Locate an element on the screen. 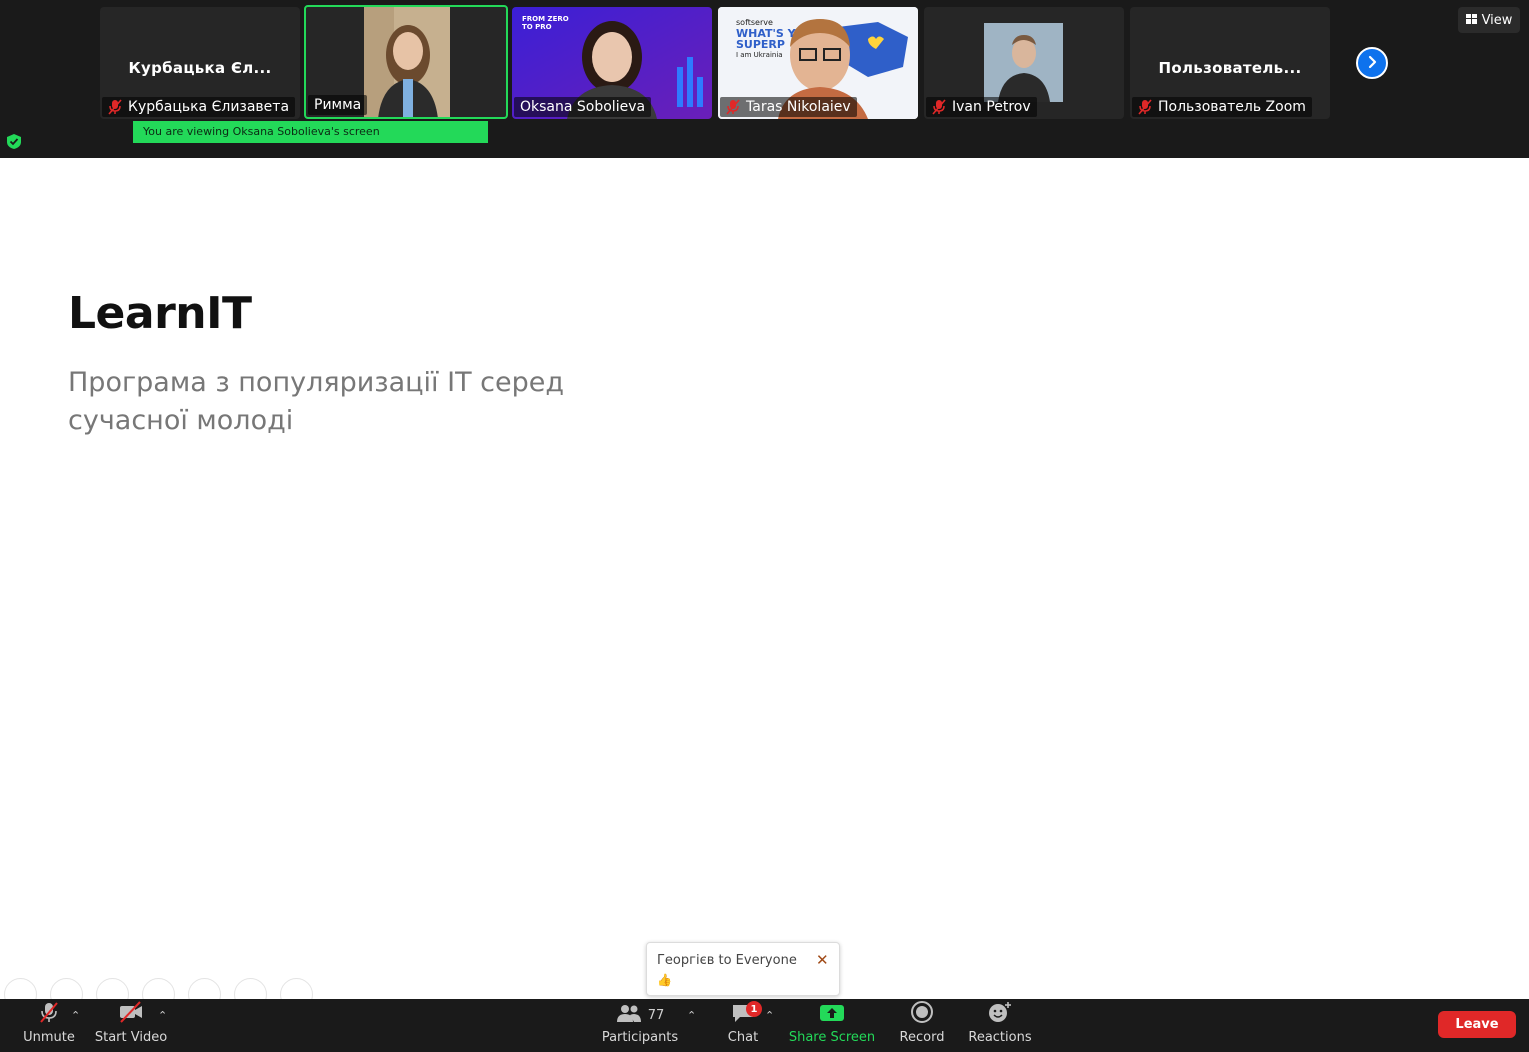 The image size is (1529, 1052). participant-name-tag: Ivan Petrov is located at coordinates (981, 107).